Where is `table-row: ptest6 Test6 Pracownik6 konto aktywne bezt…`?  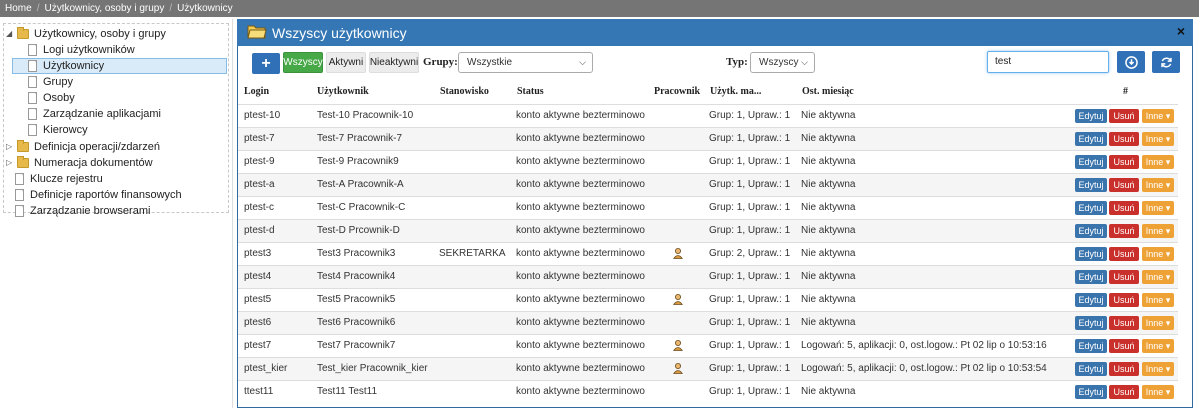
table-row: ptest6 Test6 Pracownik6 konto aktywne bezt… is located at coordinates (708, 322).